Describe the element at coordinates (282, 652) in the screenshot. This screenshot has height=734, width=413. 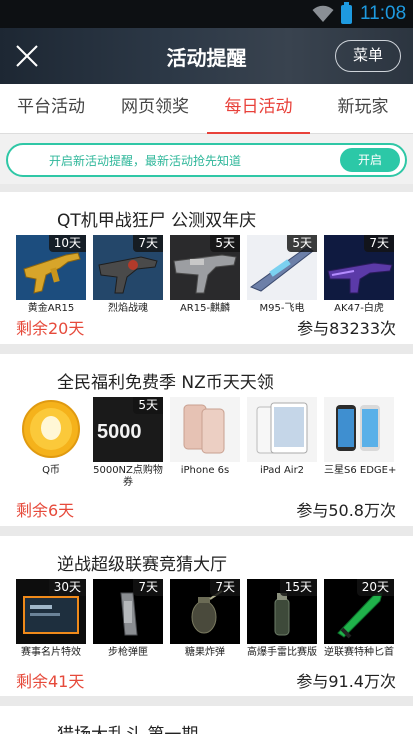
I see `prize-name: 高爆手雷比赛版` at that location.